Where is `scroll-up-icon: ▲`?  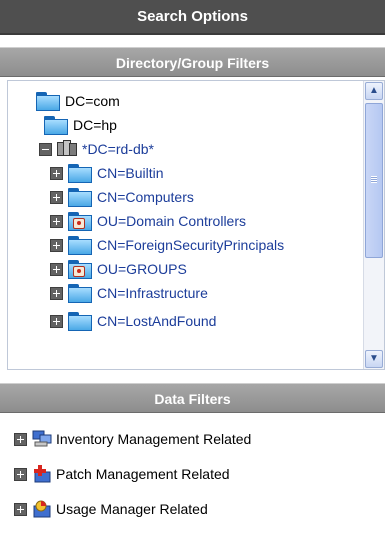
scroll-up-icon: ▲ is located at coordinates (374, 91).